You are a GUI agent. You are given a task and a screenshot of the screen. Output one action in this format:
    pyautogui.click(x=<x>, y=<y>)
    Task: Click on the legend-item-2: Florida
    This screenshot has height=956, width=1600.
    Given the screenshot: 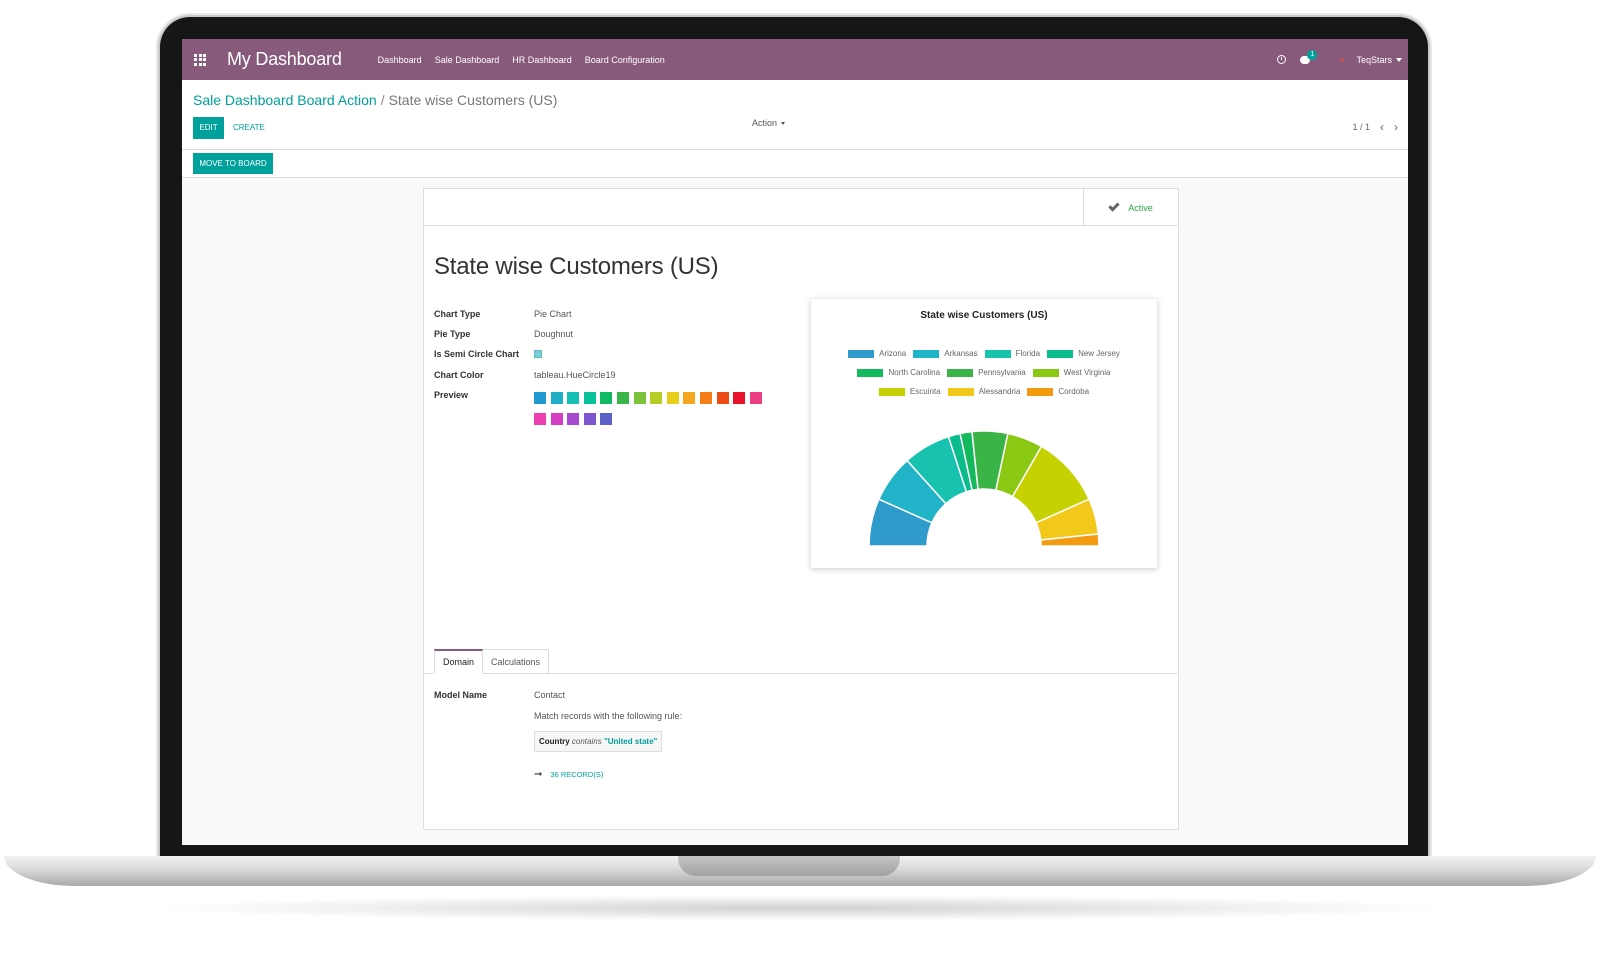 What is the action you would take?
    pyautogui.click(x=1012, y=353)
    